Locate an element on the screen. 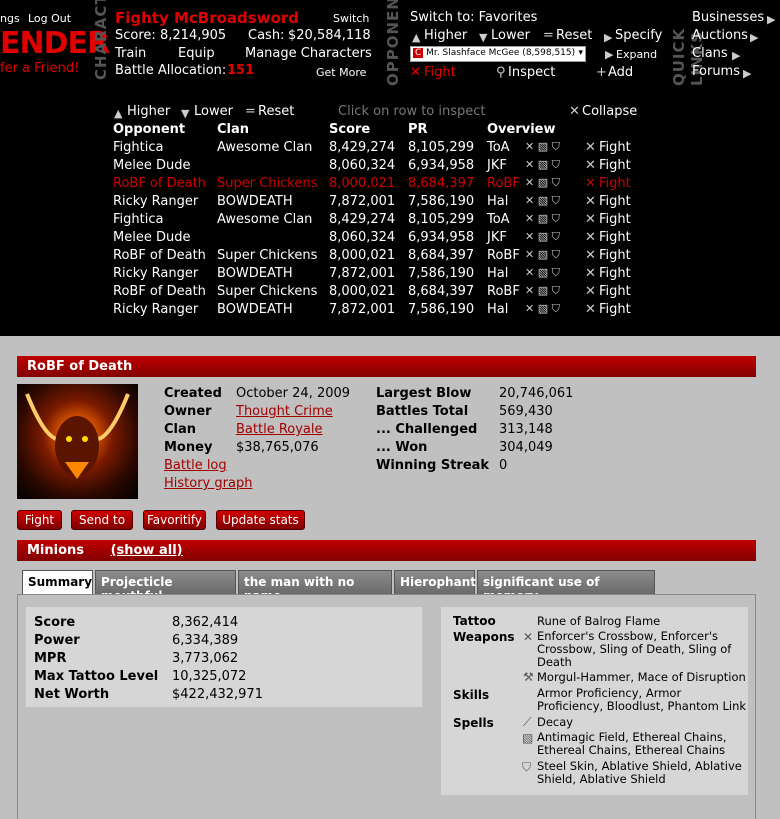 This screenshot has width=780, height=819. minion-power-value: 6,334,389 is located at coordinates (205, 640).